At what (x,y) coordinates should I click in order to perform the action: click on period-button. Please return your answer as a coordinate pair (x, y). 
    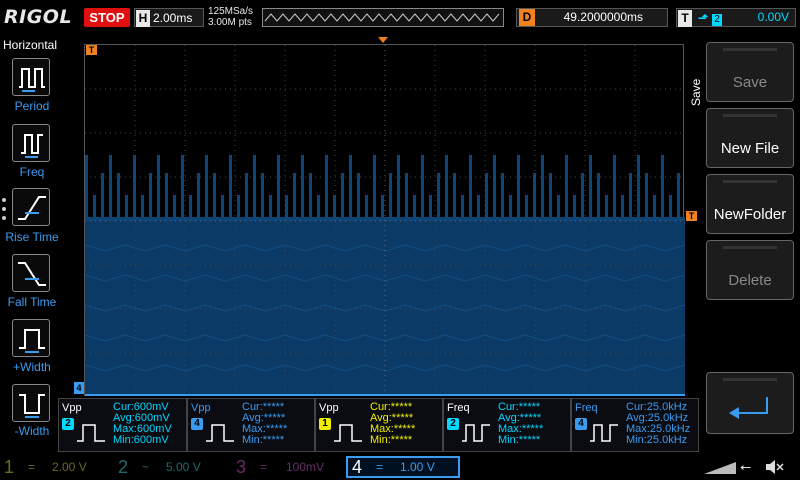
    Looking at the image, I should click on (31, 77).